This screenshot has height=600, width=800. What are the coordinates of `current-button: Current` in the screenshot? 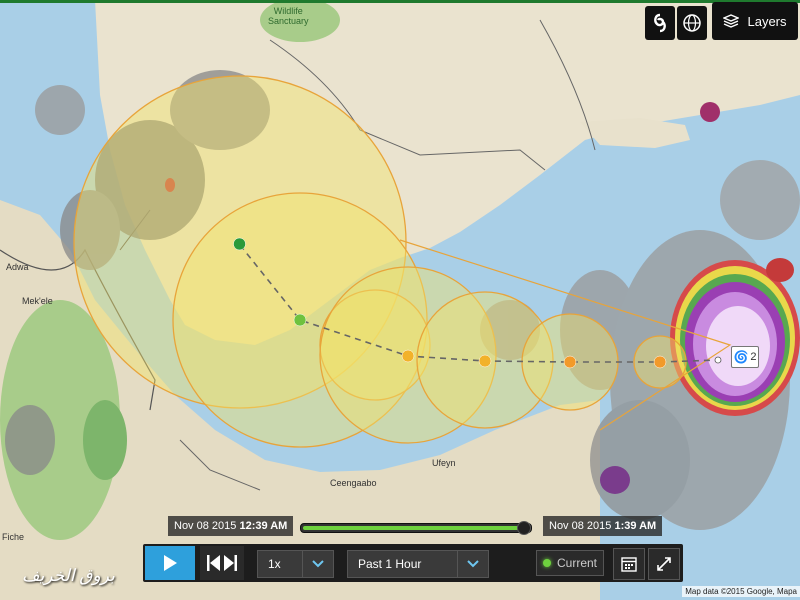 It's located at (570, 563).